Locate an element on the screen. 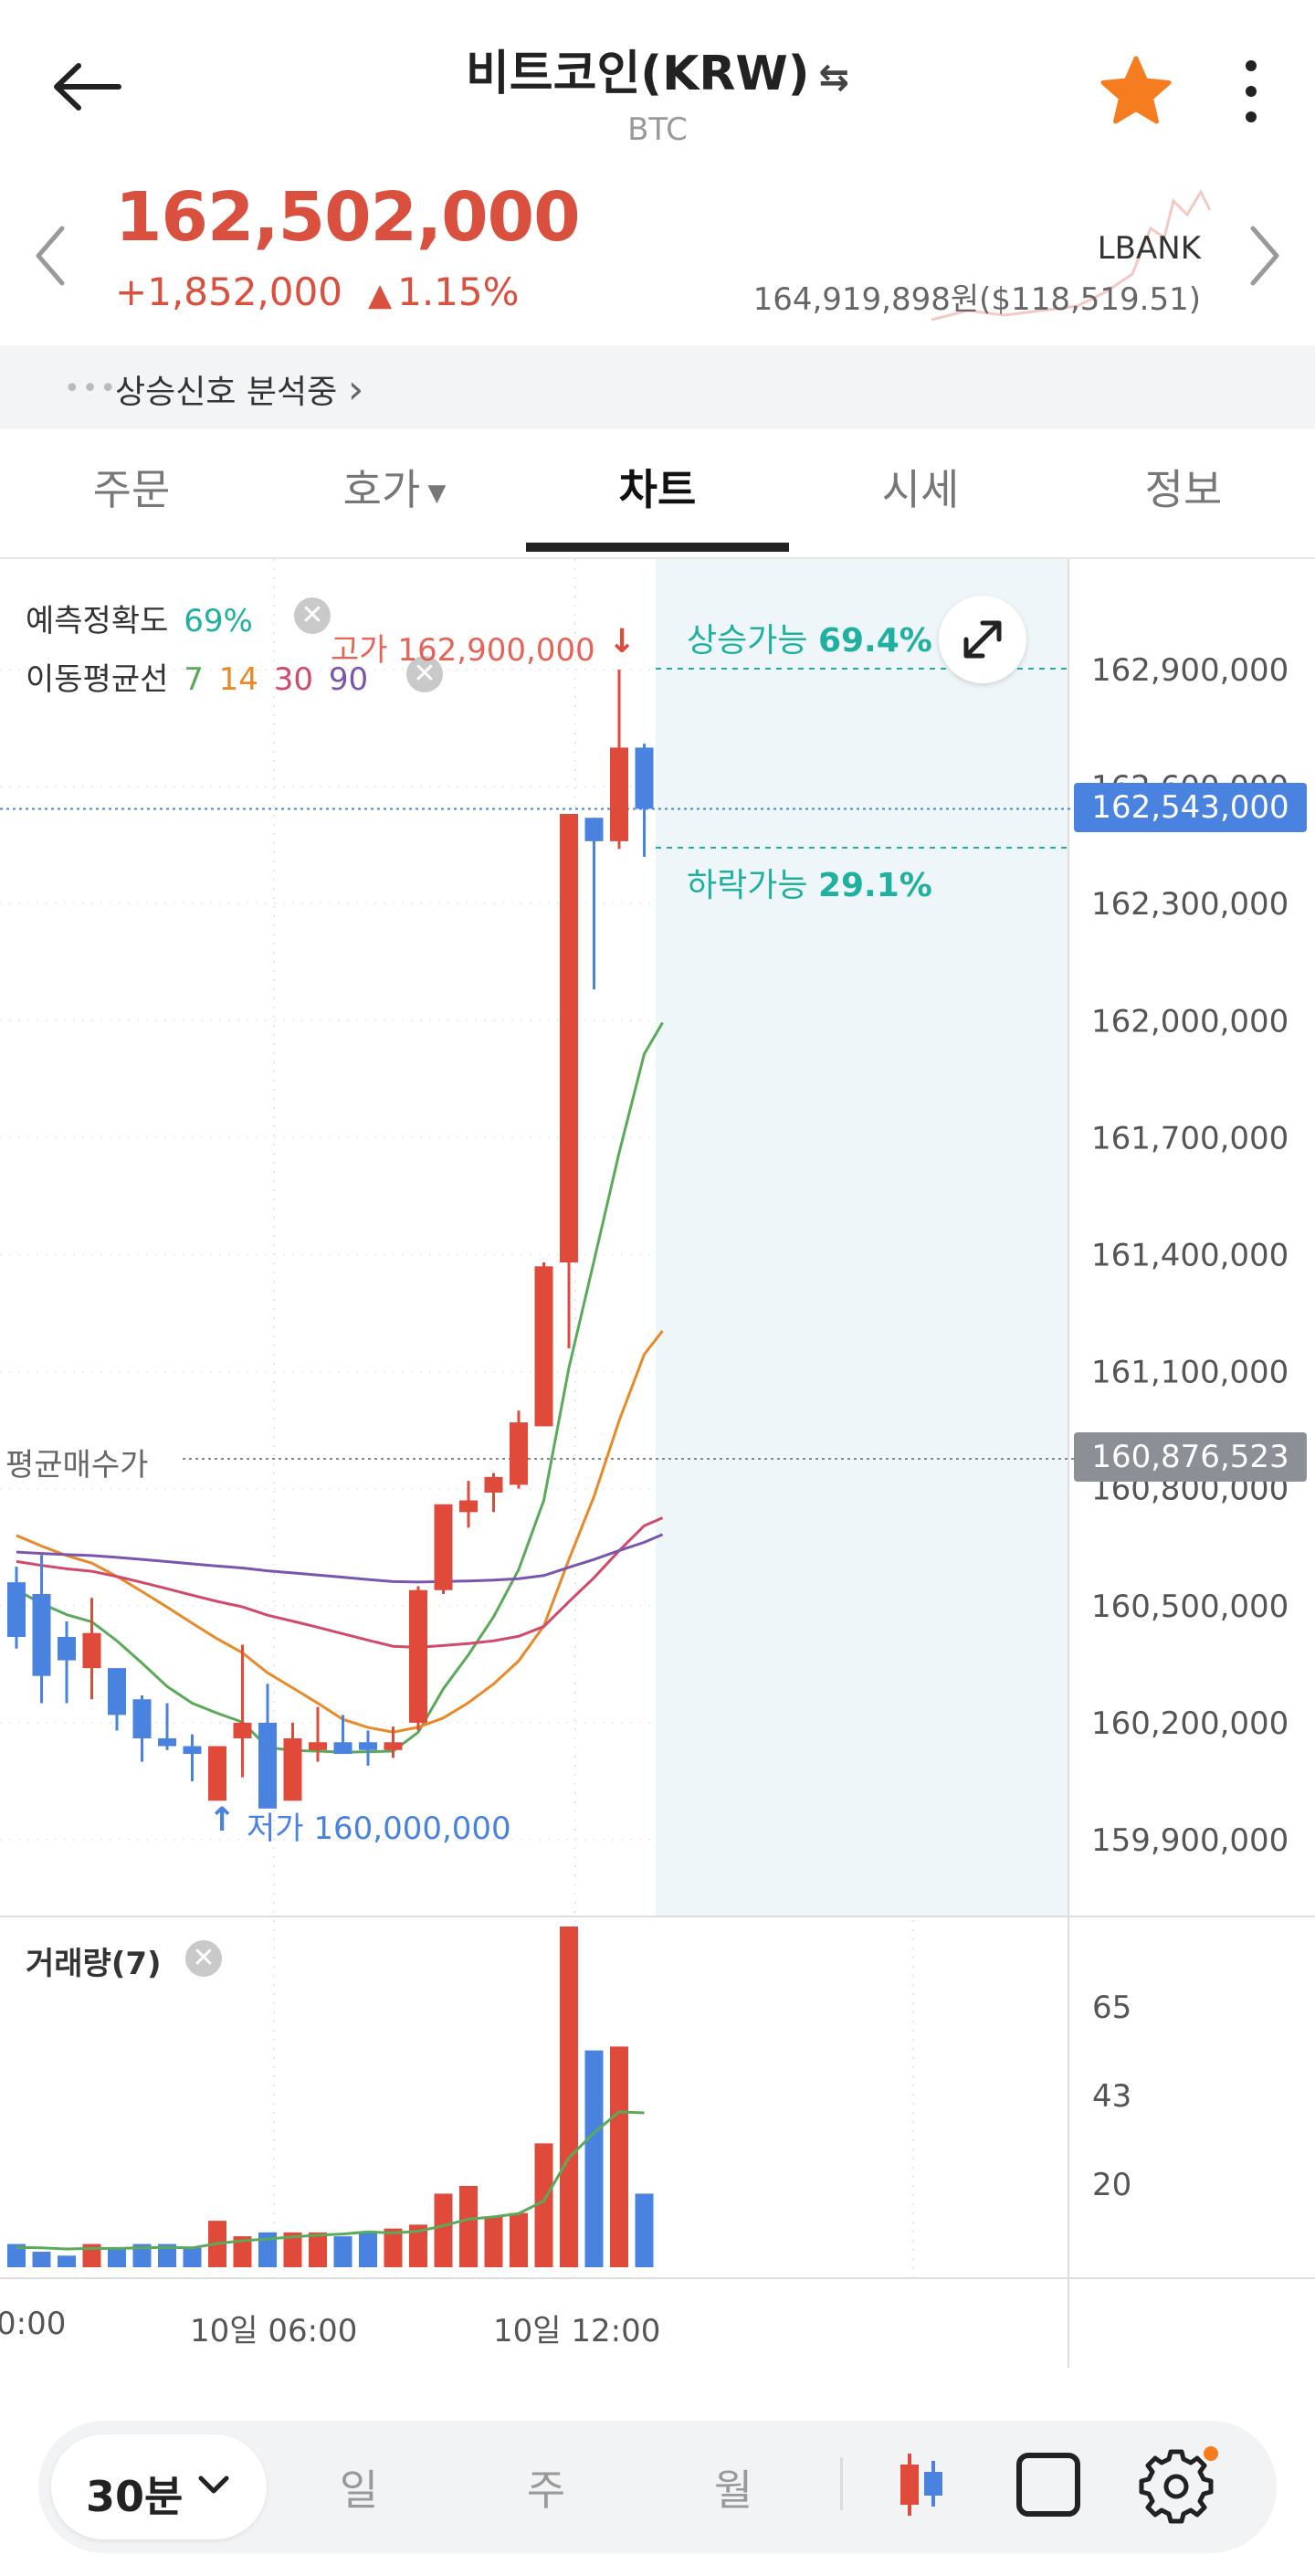  x-tick-0: 0:00 is located at coordinates (33, 2324).